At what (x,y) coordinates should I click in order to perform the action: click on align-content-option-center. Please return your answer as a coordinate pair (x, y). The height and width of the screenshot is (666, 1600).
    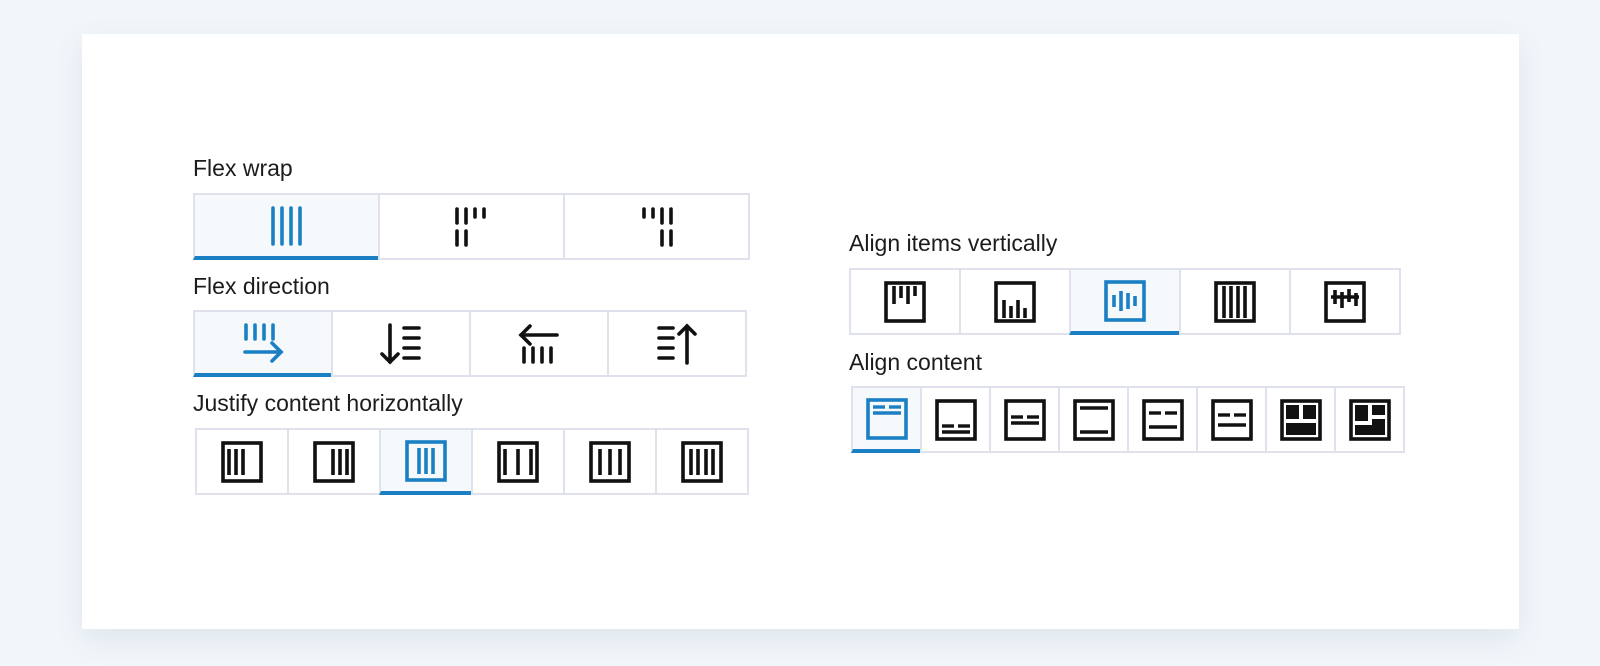
    Looking at the image, I should click on (1024, 419).